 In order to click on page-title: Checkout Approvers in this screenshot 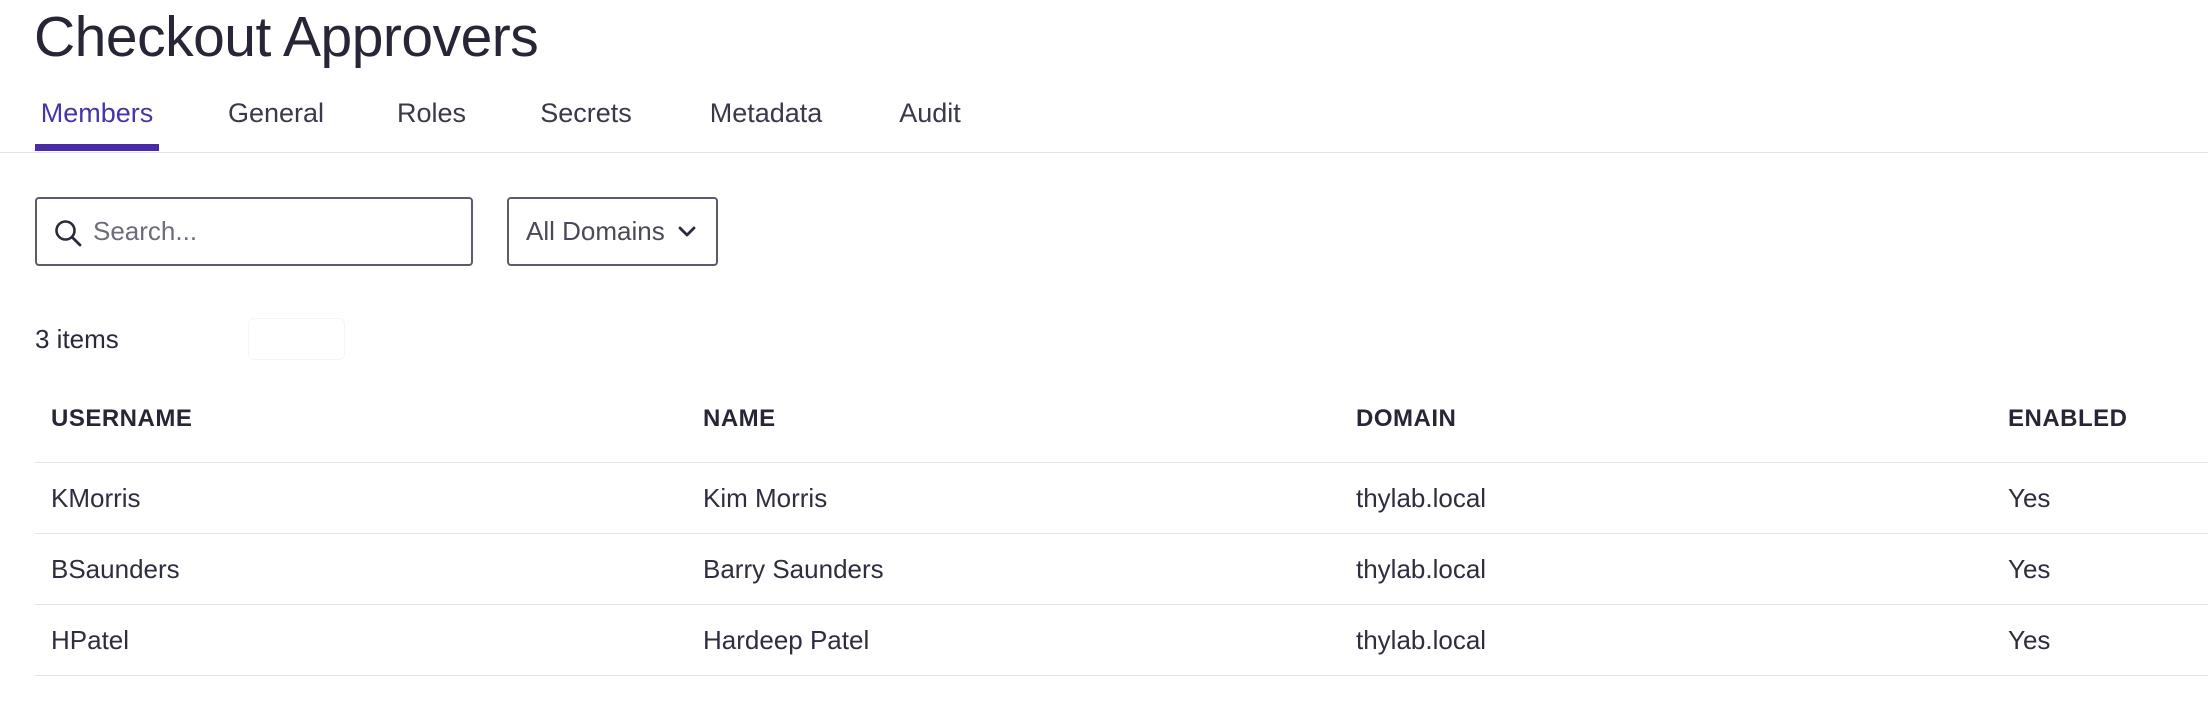, I will do `click(286, 37)`.